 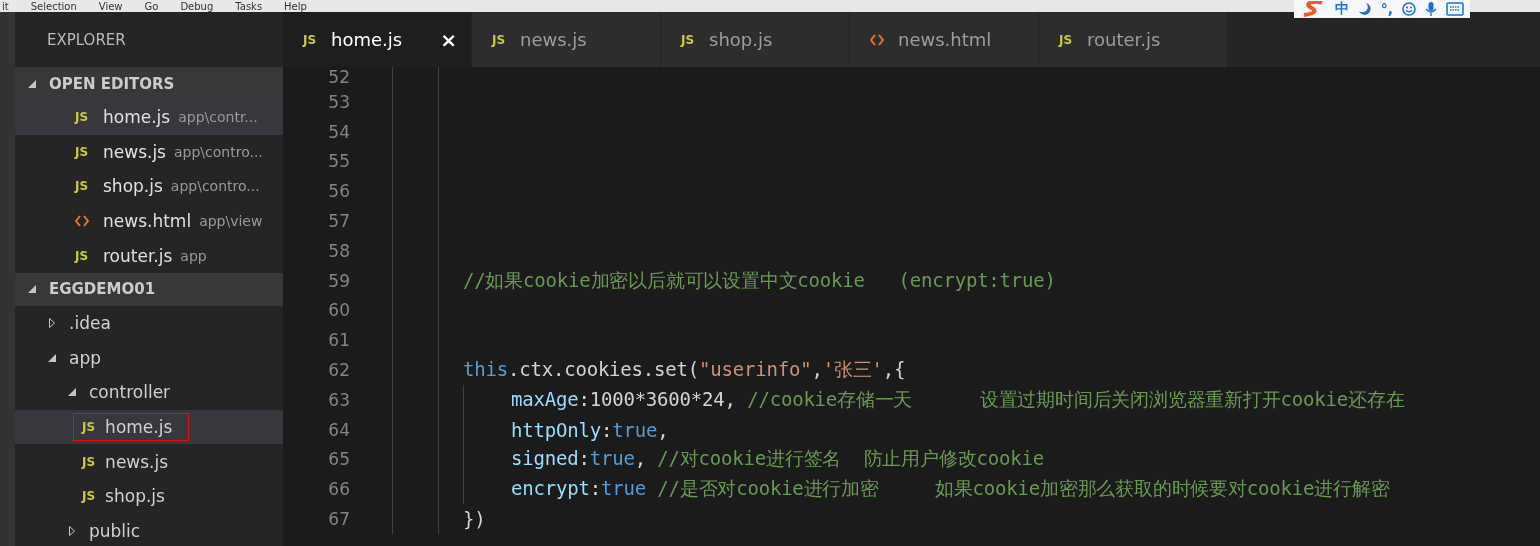 I want to click on tree-item: JS home.js, so click(x=149, y=427).